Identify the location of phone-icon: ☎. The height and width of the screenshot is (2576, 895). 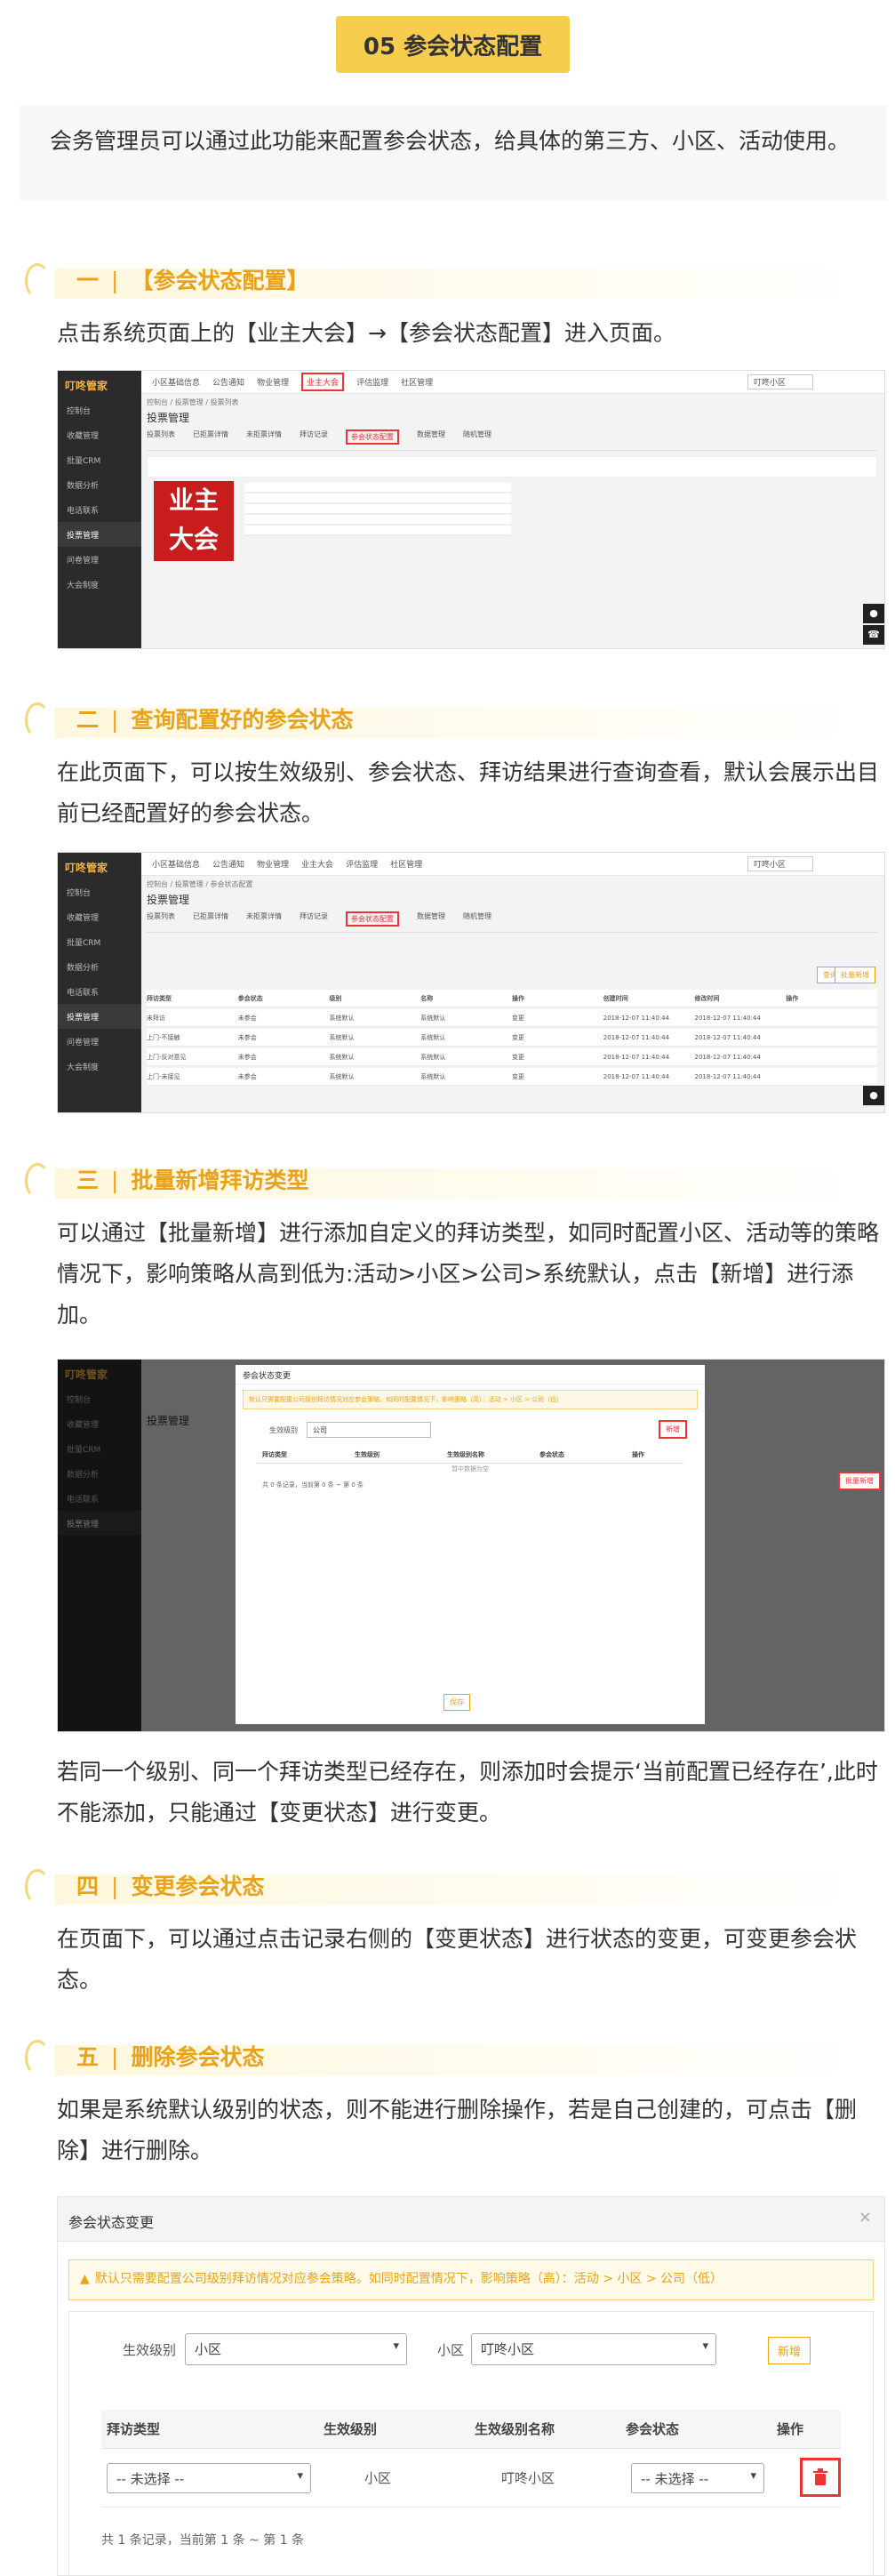
(874, 635).